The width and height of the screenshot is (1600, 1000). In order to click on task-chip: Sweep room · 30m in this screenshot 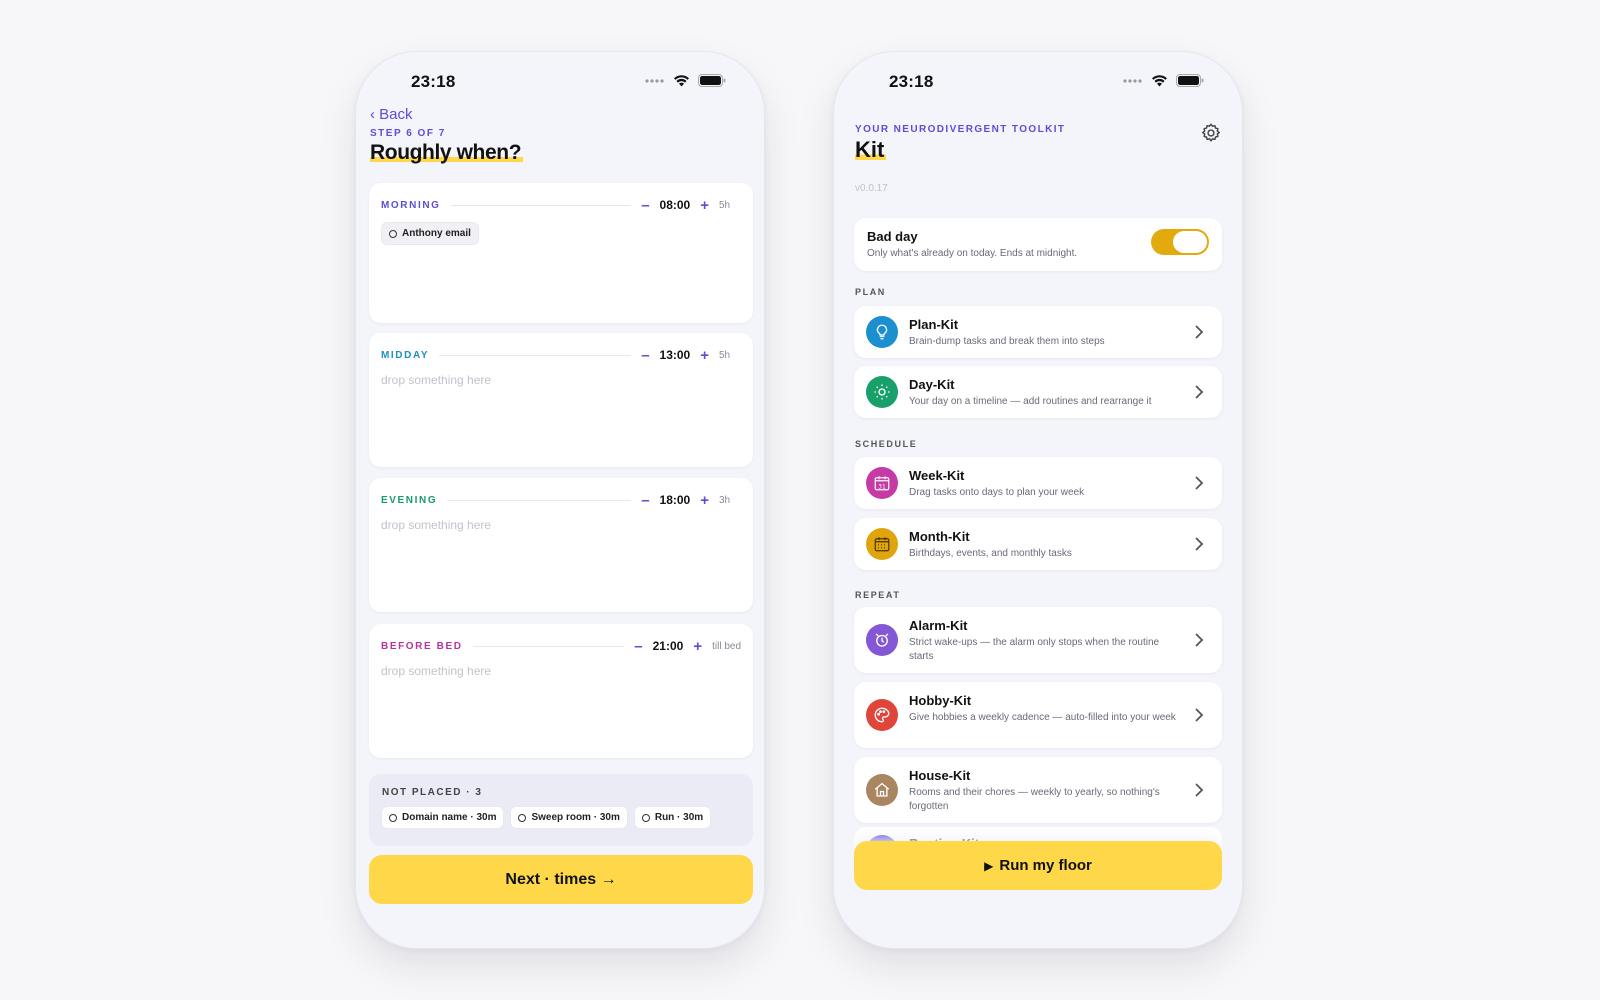, I will do `click(569, 817)`.